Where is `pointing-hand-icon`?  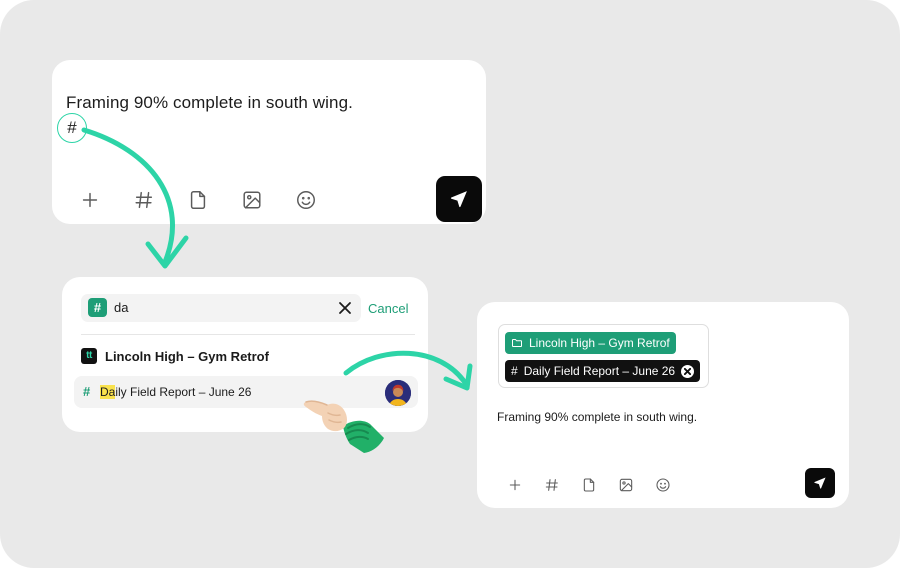
pointing-hand-icon is located at coordinates (343, 426).